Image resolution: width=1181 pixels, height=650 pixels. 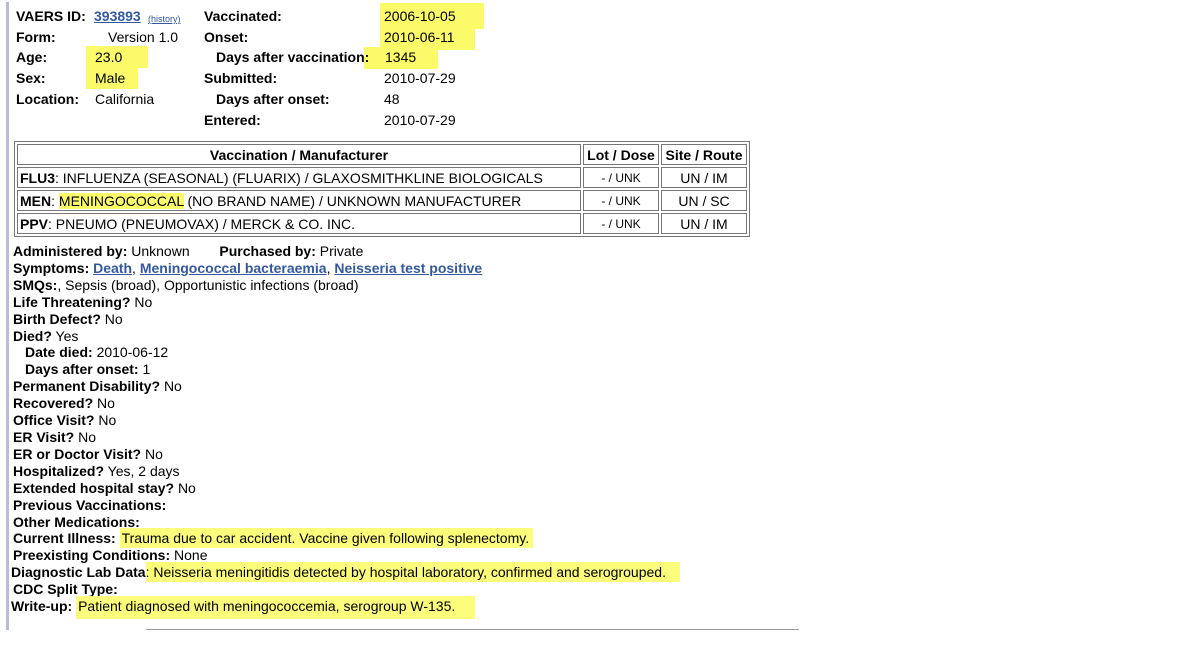 I want to click on birth-defect-row: Birth Defect? No, so click(x=346, y=319).